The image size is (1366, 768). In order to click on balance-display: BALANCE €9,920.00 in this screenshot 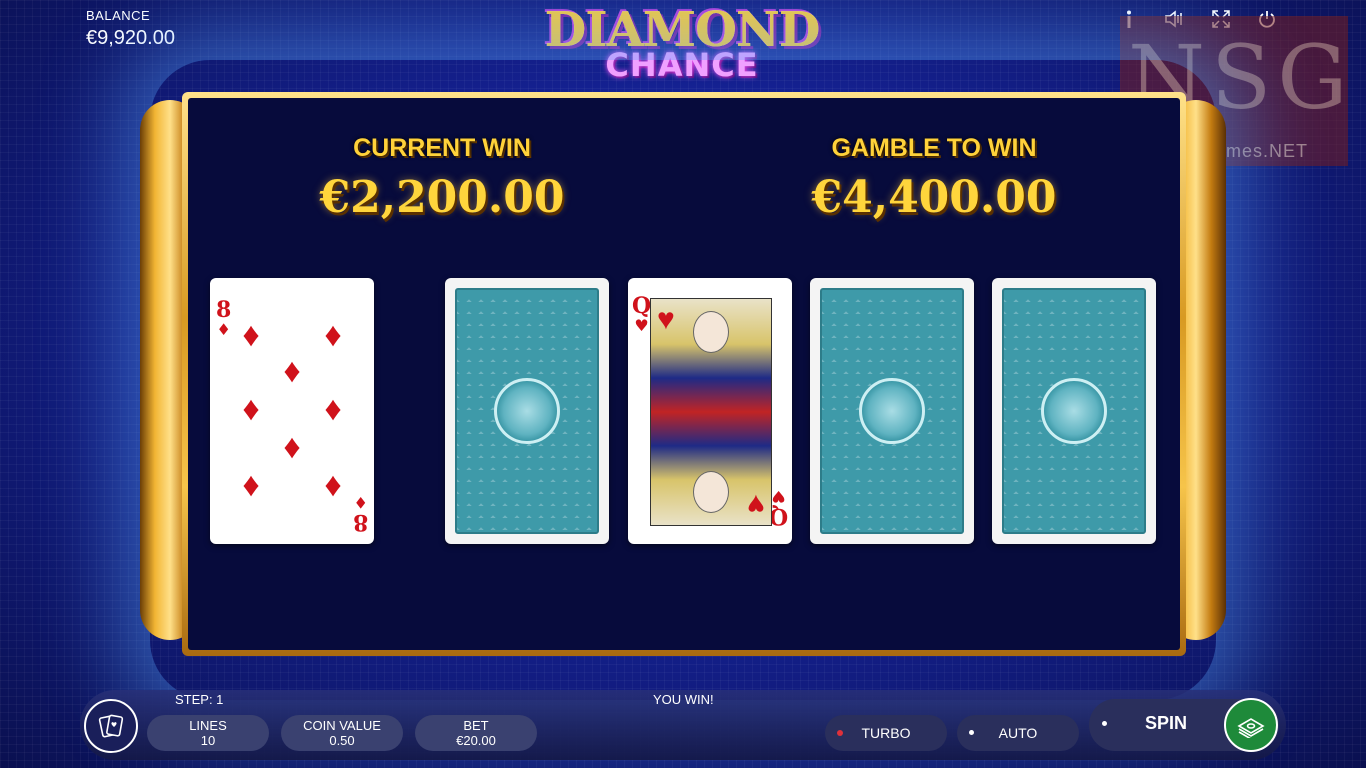, I will do `click(130, 29)`.